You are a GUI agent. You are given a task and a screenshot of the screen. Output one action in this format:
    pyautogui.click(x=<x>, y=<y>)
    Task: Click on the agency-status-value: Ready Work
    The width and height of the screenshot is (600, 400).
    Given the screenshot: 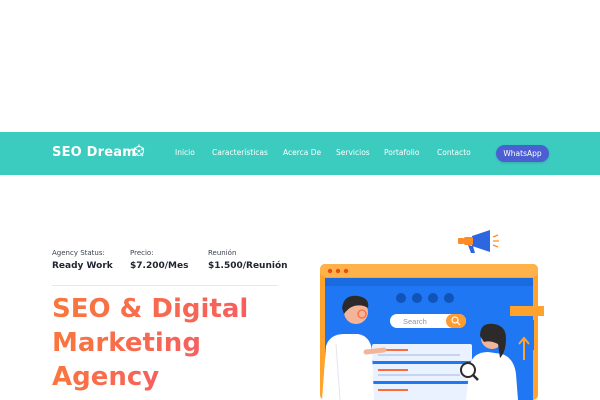 What is the action you would take?
    pyautogui.click(x=82, y=266)
    